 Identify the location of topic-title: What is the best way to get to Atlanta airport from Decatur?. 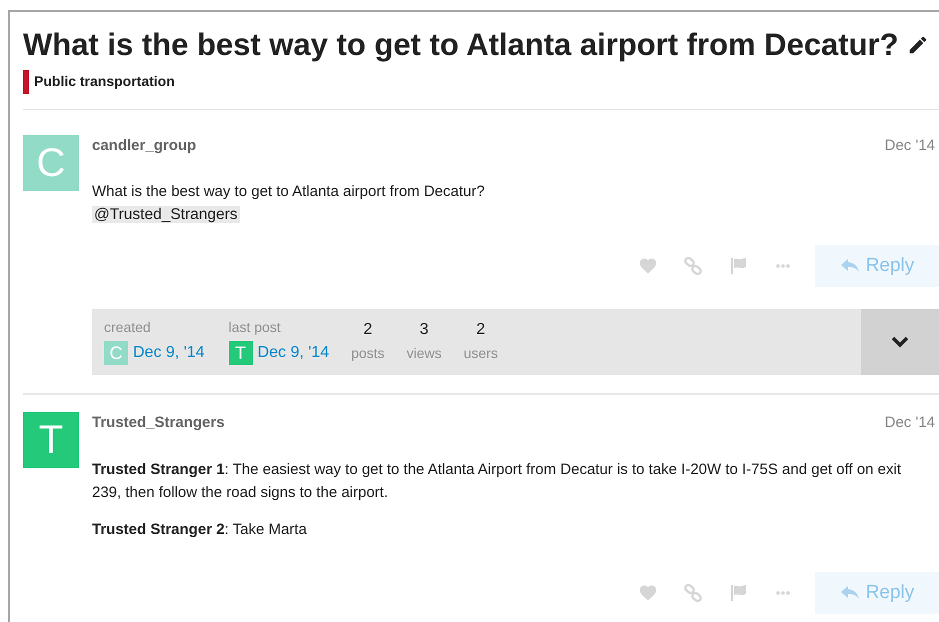
(461, 45).